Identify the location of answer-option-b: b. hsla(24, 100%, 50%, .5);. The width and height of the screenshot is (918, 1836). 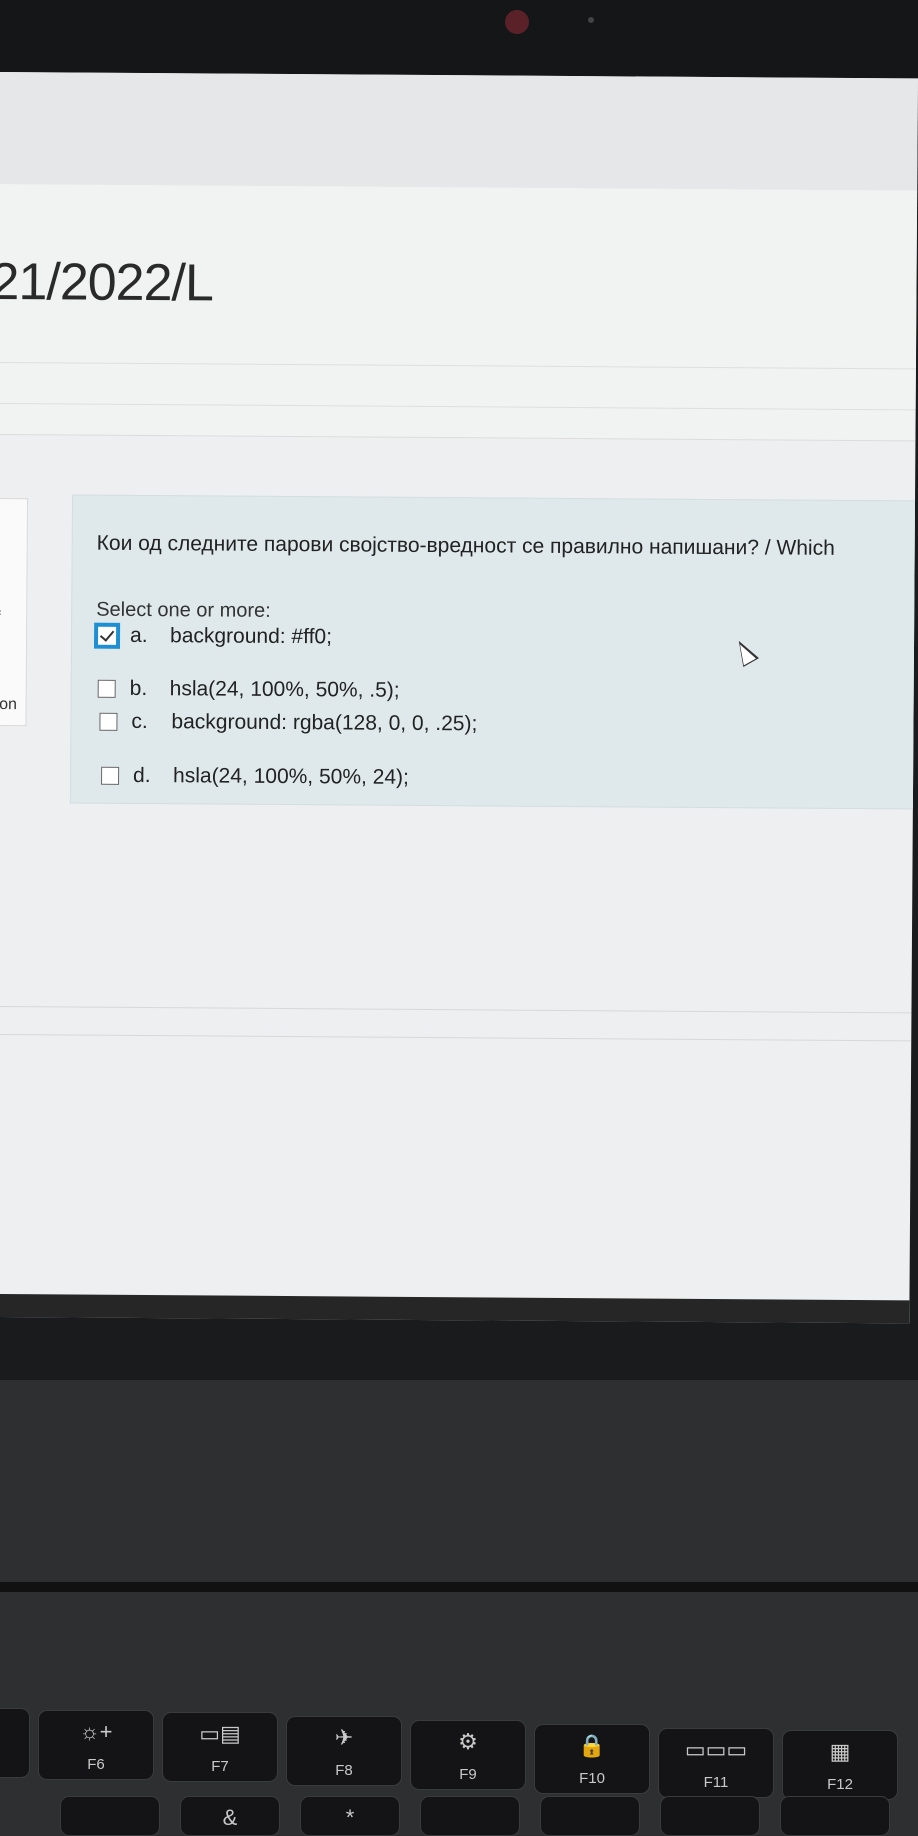
(248, 690).